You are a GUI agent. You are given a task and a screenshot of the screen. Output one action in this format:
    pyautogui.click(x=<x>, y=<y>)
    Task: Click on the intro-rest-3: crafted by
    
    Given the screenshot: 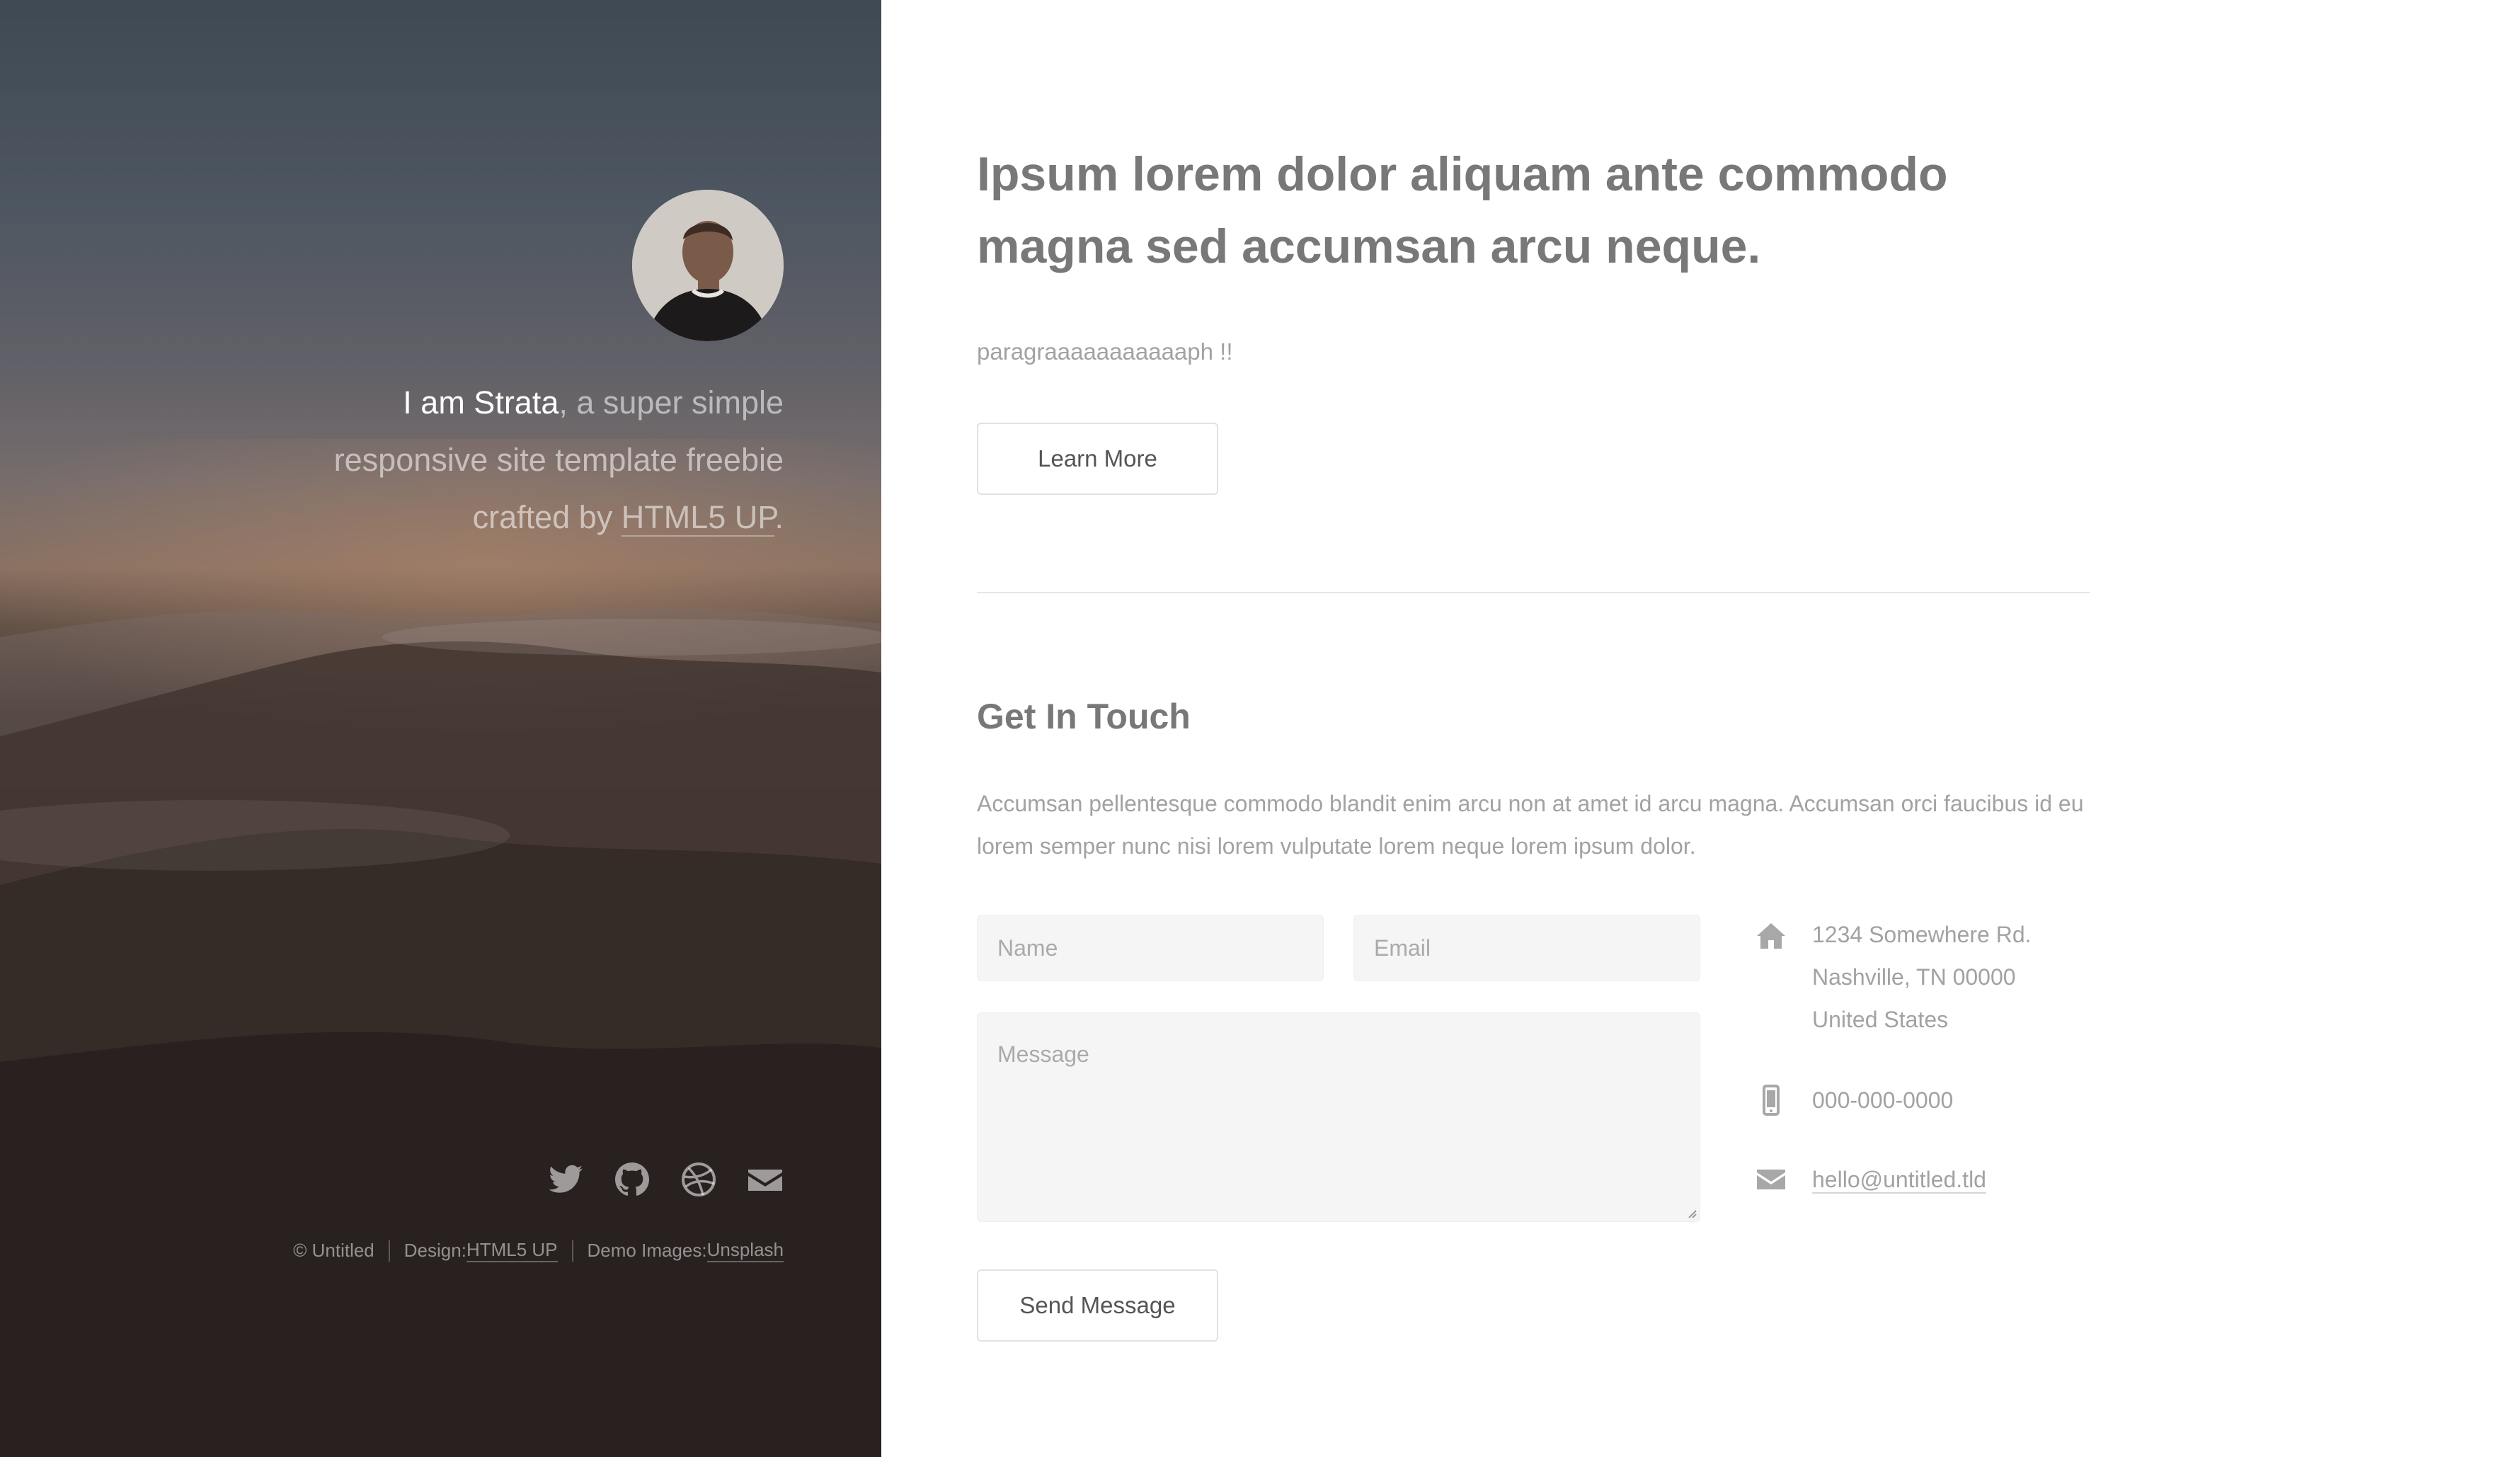 What is the action you would take?
    pyautogui.click(x=547, y=517)
    